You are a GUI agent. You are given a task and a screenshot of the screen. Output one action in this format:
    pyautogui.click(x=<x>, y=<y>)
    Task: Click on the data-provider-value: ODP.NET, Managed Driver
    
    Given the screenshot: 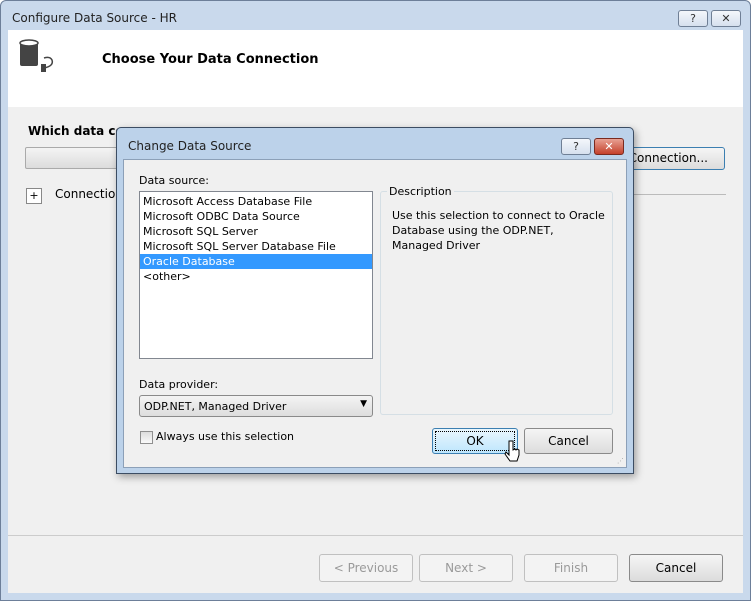 What is the action you would take?
    pyautogui.click(x=215, y=406)
    